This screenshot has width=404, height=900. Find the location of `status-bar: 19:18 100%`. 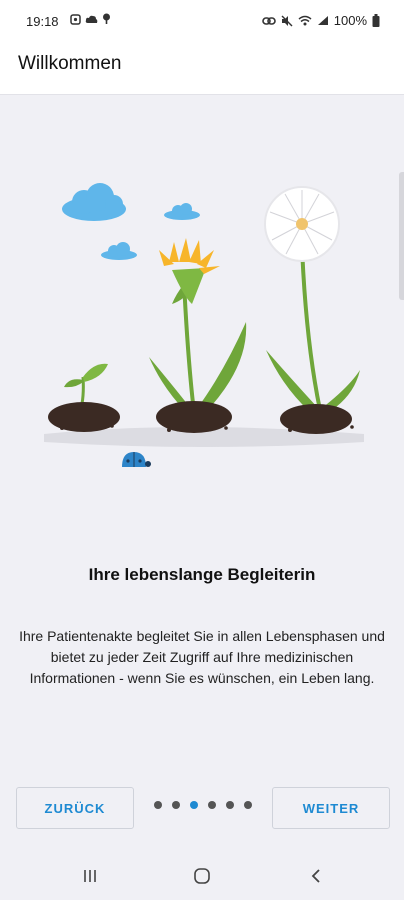

status-bar: 19:18 100% is located at coordinates (202, 22).